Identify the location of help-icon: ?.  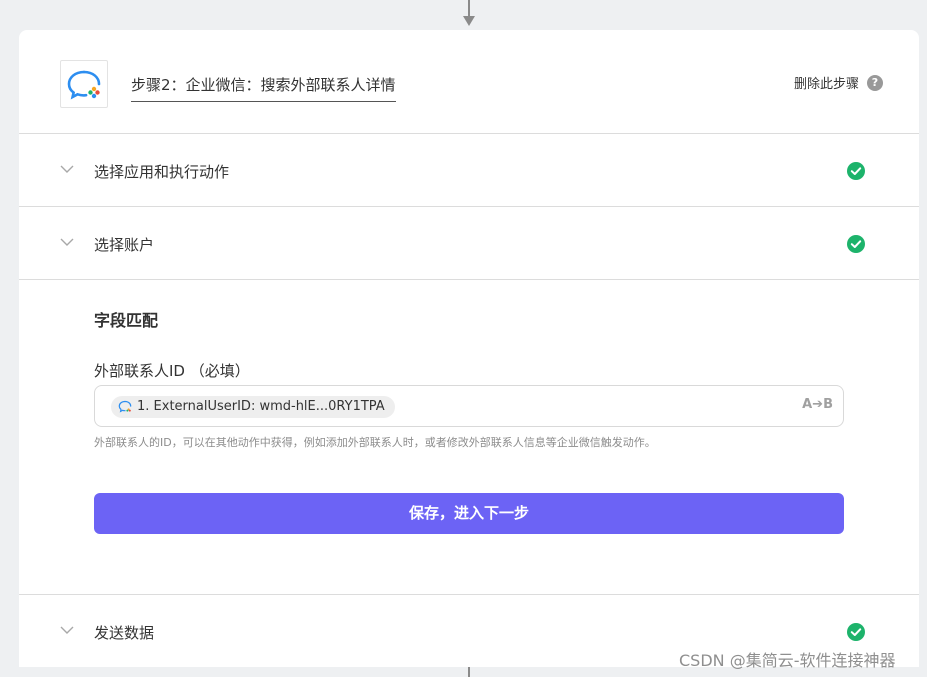
(875, 82).